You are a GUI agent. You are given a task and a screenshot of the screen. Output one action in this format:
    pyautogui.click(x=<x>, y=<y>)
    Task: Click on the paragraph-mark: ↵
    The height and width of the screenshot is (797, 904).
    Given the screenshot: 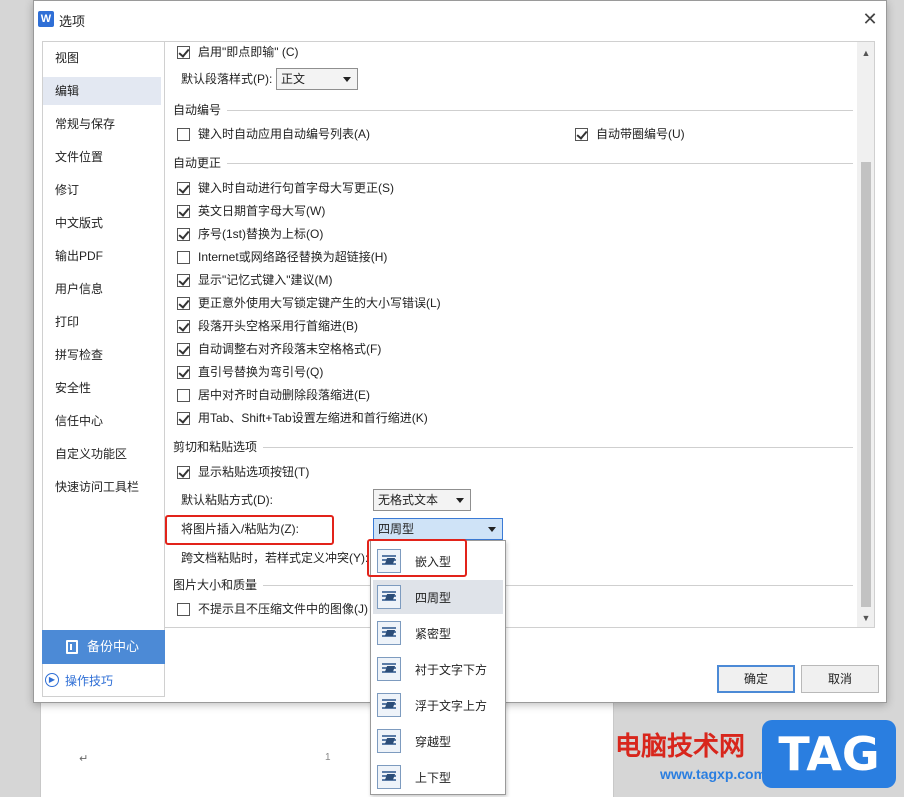 What is the action you would take?
    pyautogui.click(x=84, y=758)
    